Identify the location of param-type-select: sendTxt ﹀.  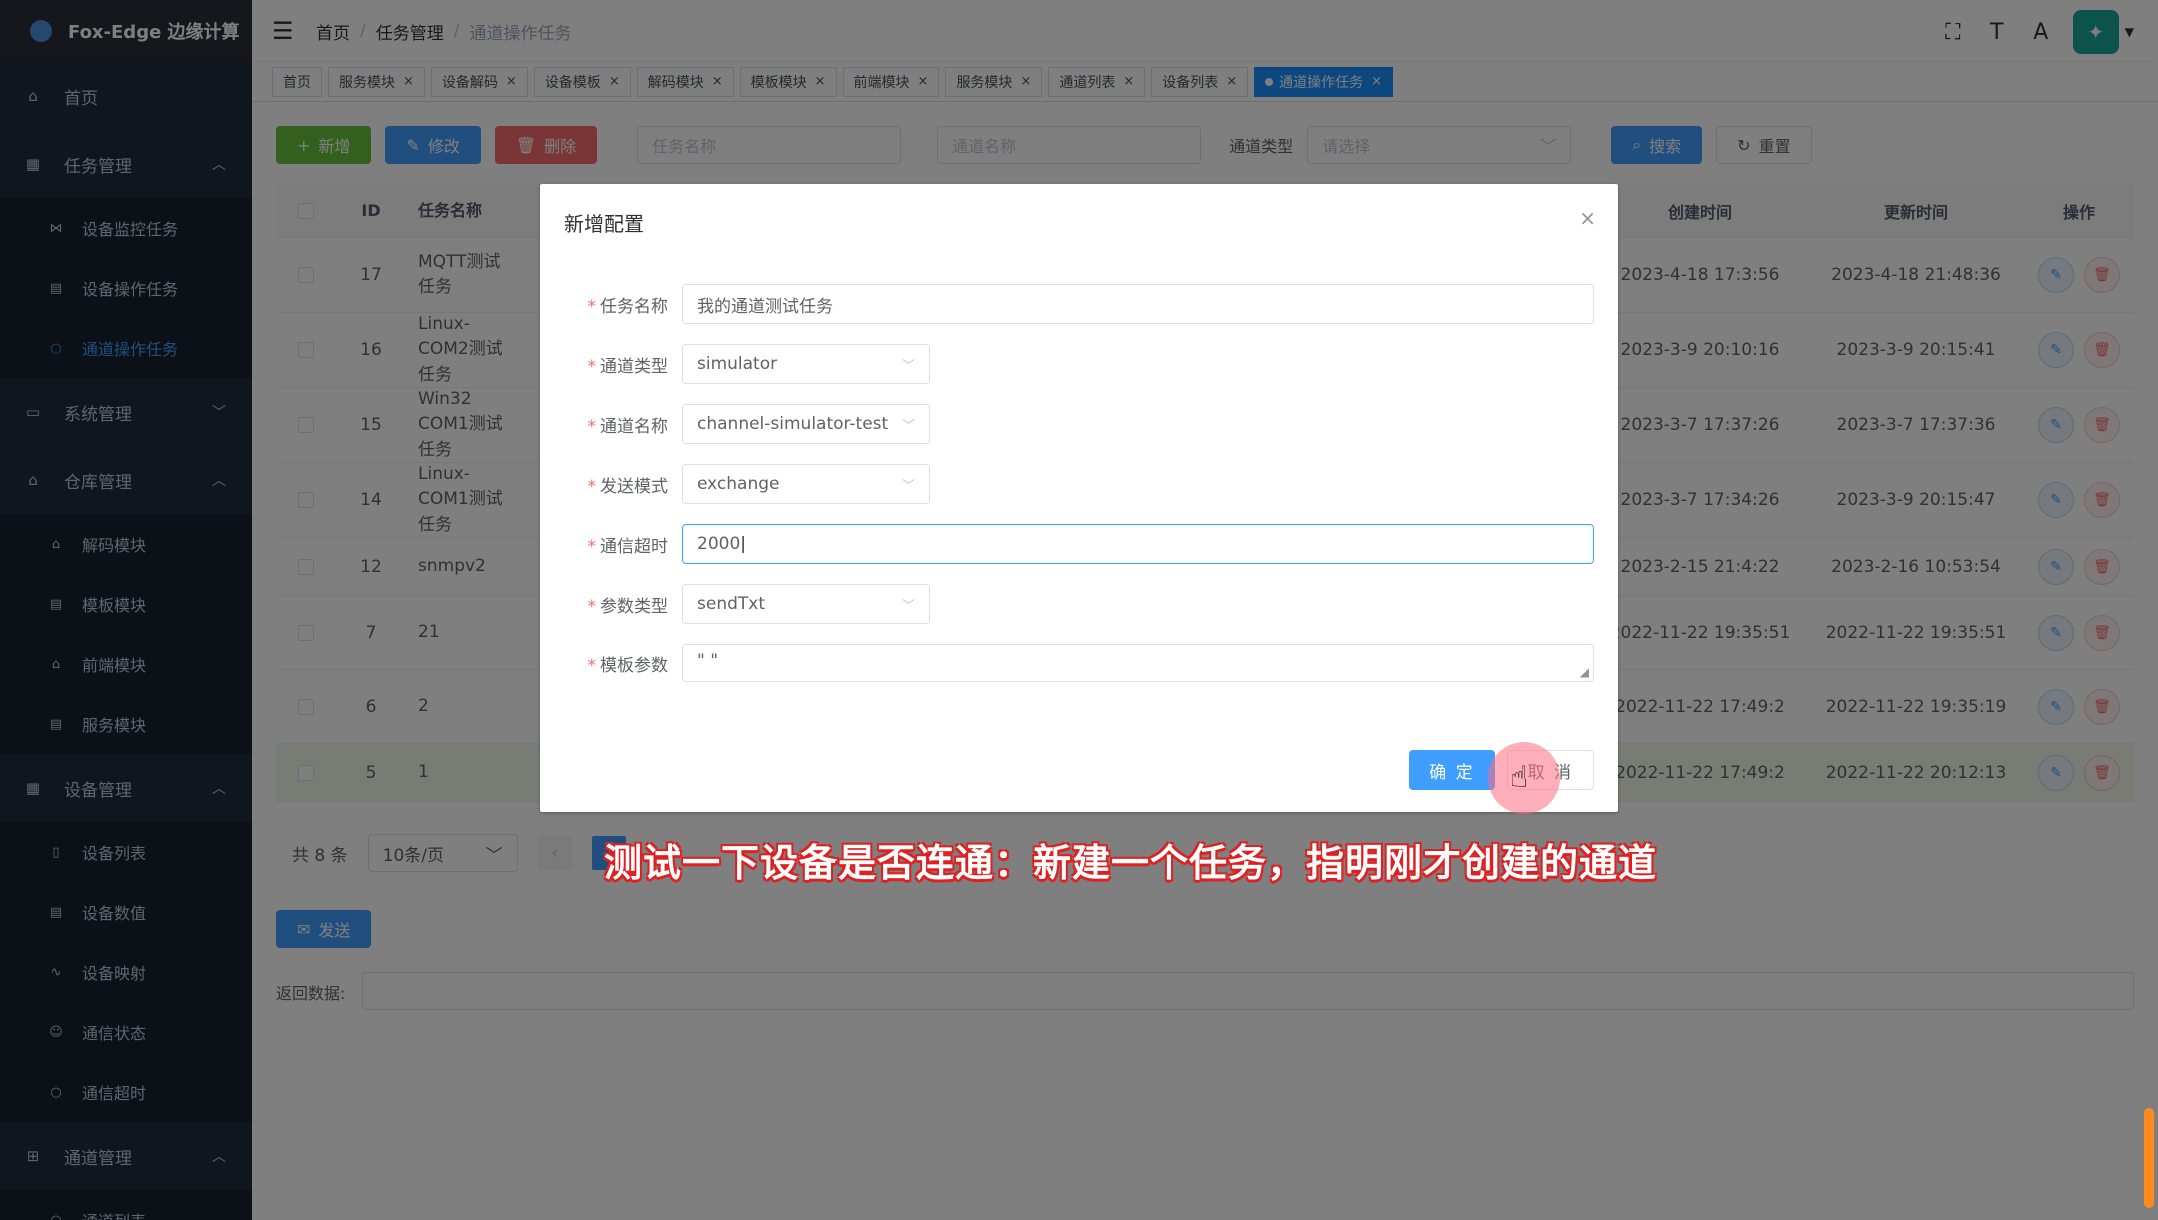
(806, 604).